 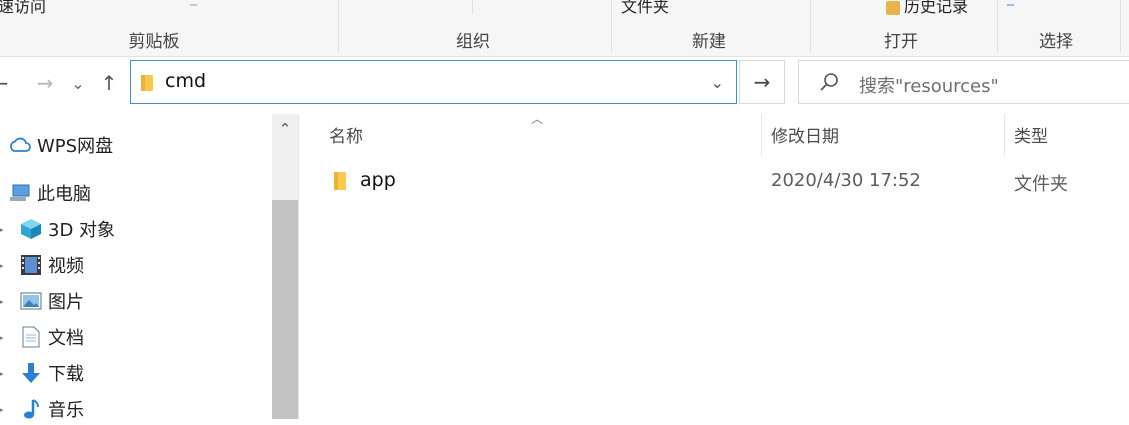 I want to click on scrollbar-thumb, so click(x=285, y=309).